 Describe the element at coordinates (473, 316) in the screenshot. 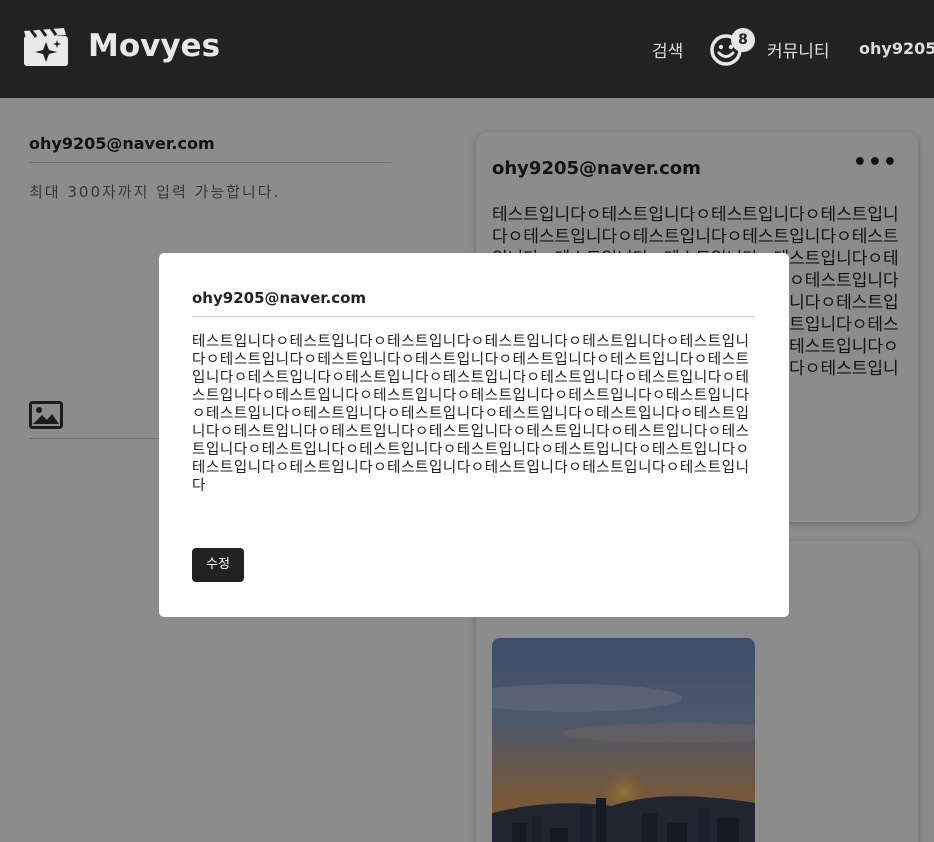

I see `modal-divider` at that location.